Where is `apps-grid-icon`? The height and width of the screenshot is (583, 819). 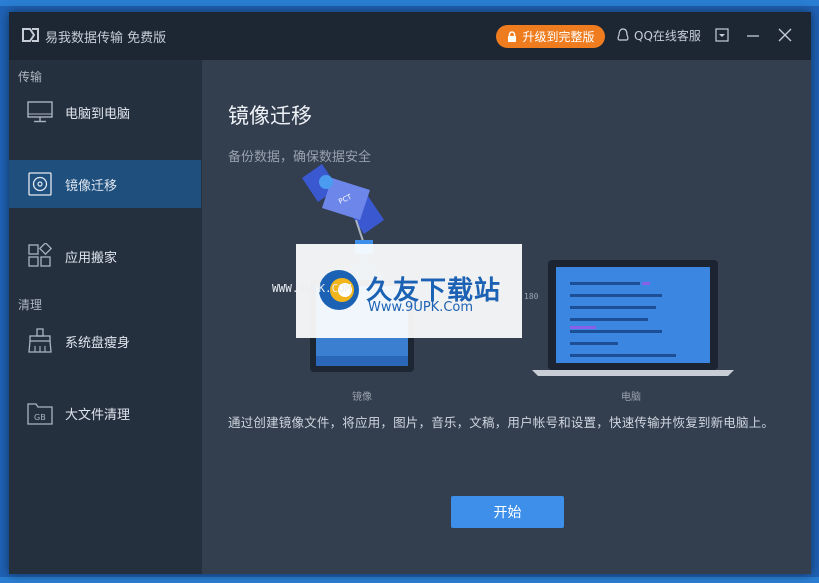
apps-grid-icon is located at coordinates (40, 255).